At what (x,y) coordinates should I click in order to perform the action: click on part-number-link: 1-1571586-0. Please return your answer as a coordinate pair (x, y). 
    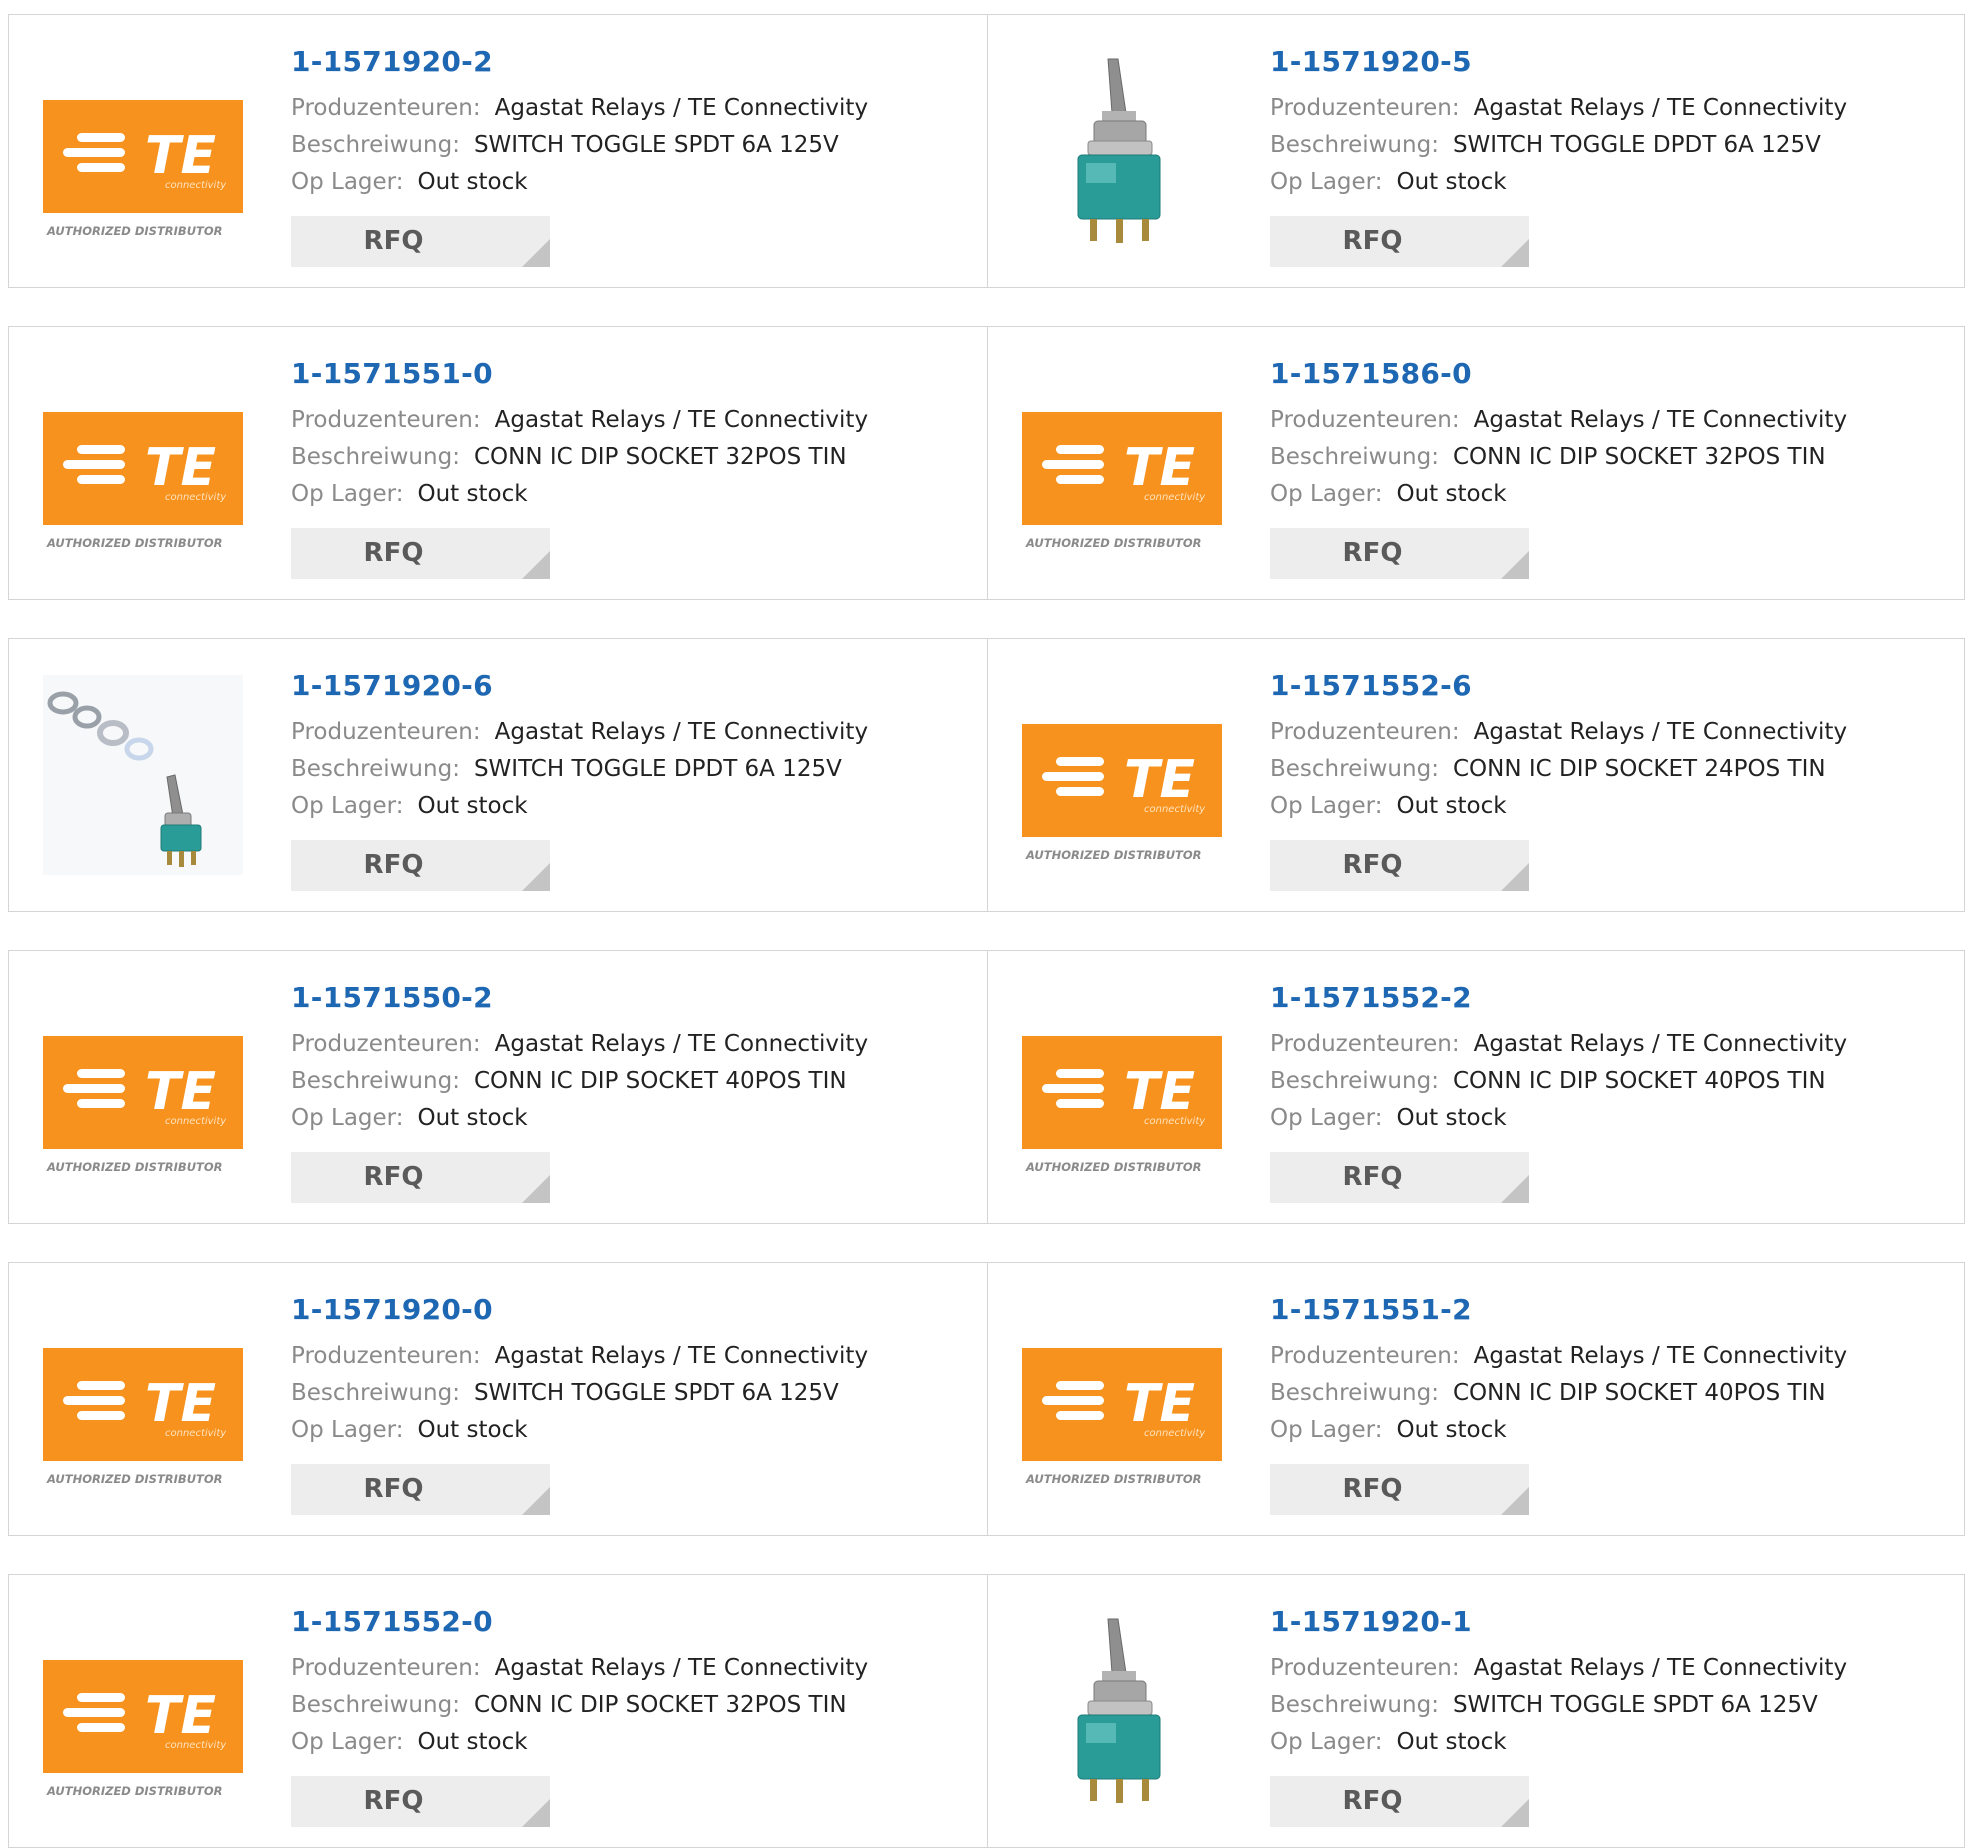
    Looking at the image, I should click on (1371, 373).